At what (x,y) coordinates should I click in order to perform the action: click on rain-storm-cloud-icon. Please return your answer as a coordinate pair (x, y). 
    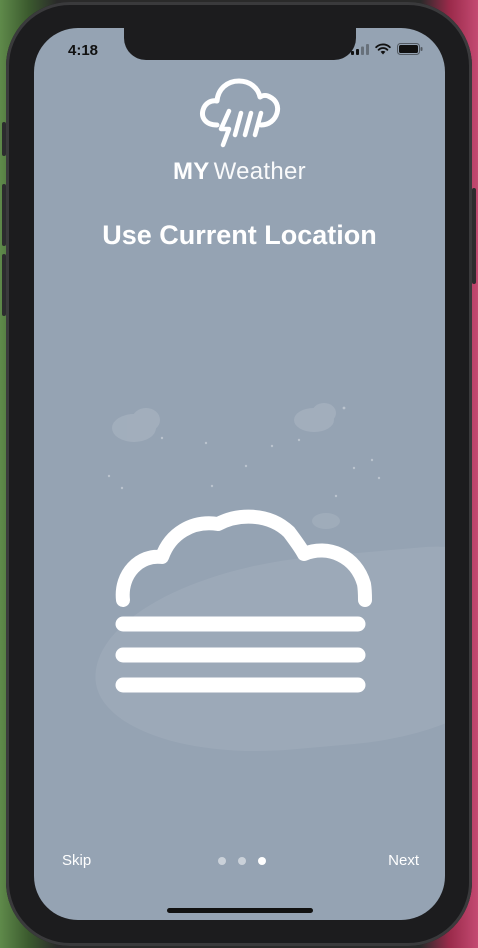
    Looking at the image, I should click on (240, 113).